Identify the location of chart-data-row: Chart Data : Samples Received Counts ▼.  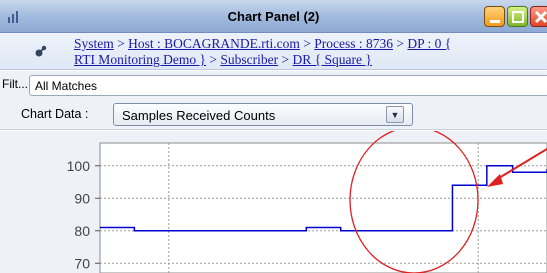
(273, 114).